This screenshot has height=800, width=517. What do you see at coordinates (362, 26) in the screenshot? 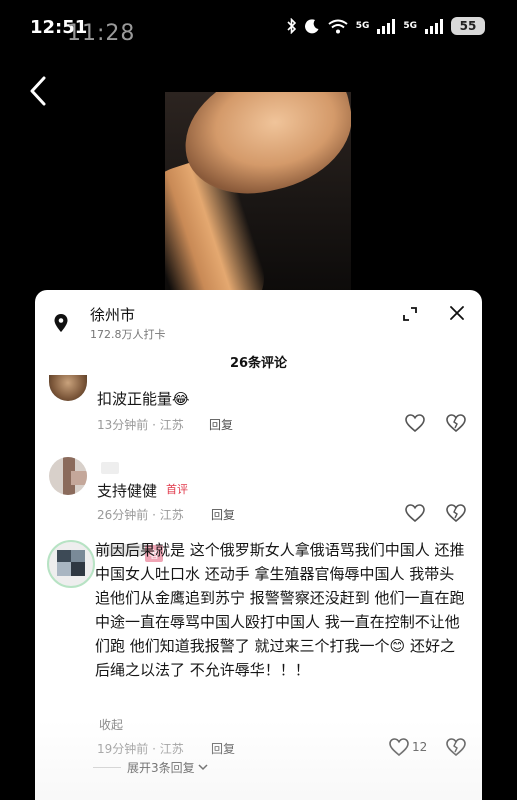
I see `network-label-a: 5G` at bounding box center [362, 26].